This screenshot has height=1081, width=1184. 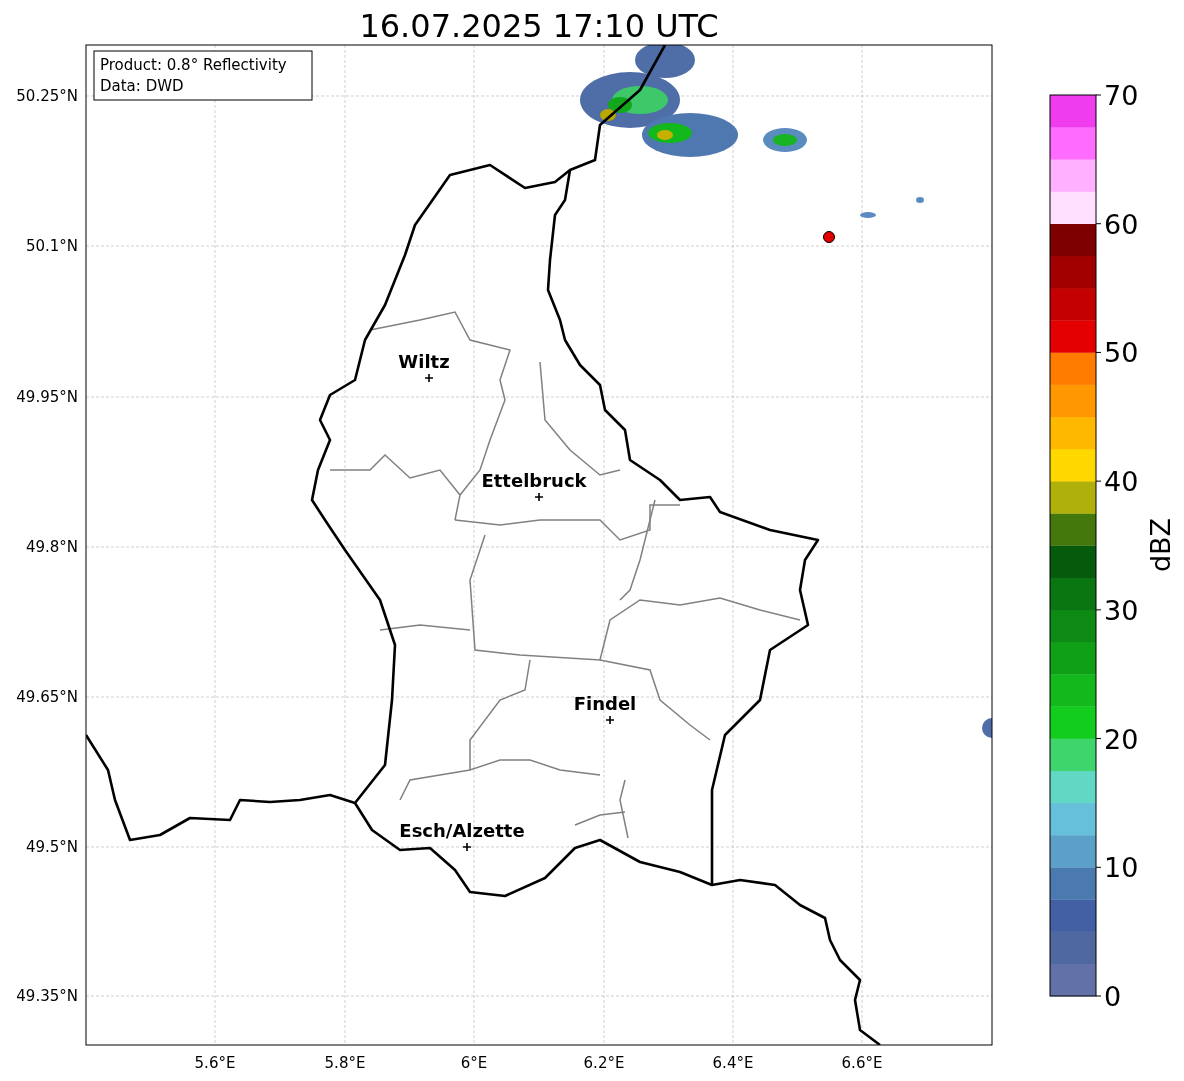 I want to click on colorbar-tick-label: 40, so click(x=1121, y=482).